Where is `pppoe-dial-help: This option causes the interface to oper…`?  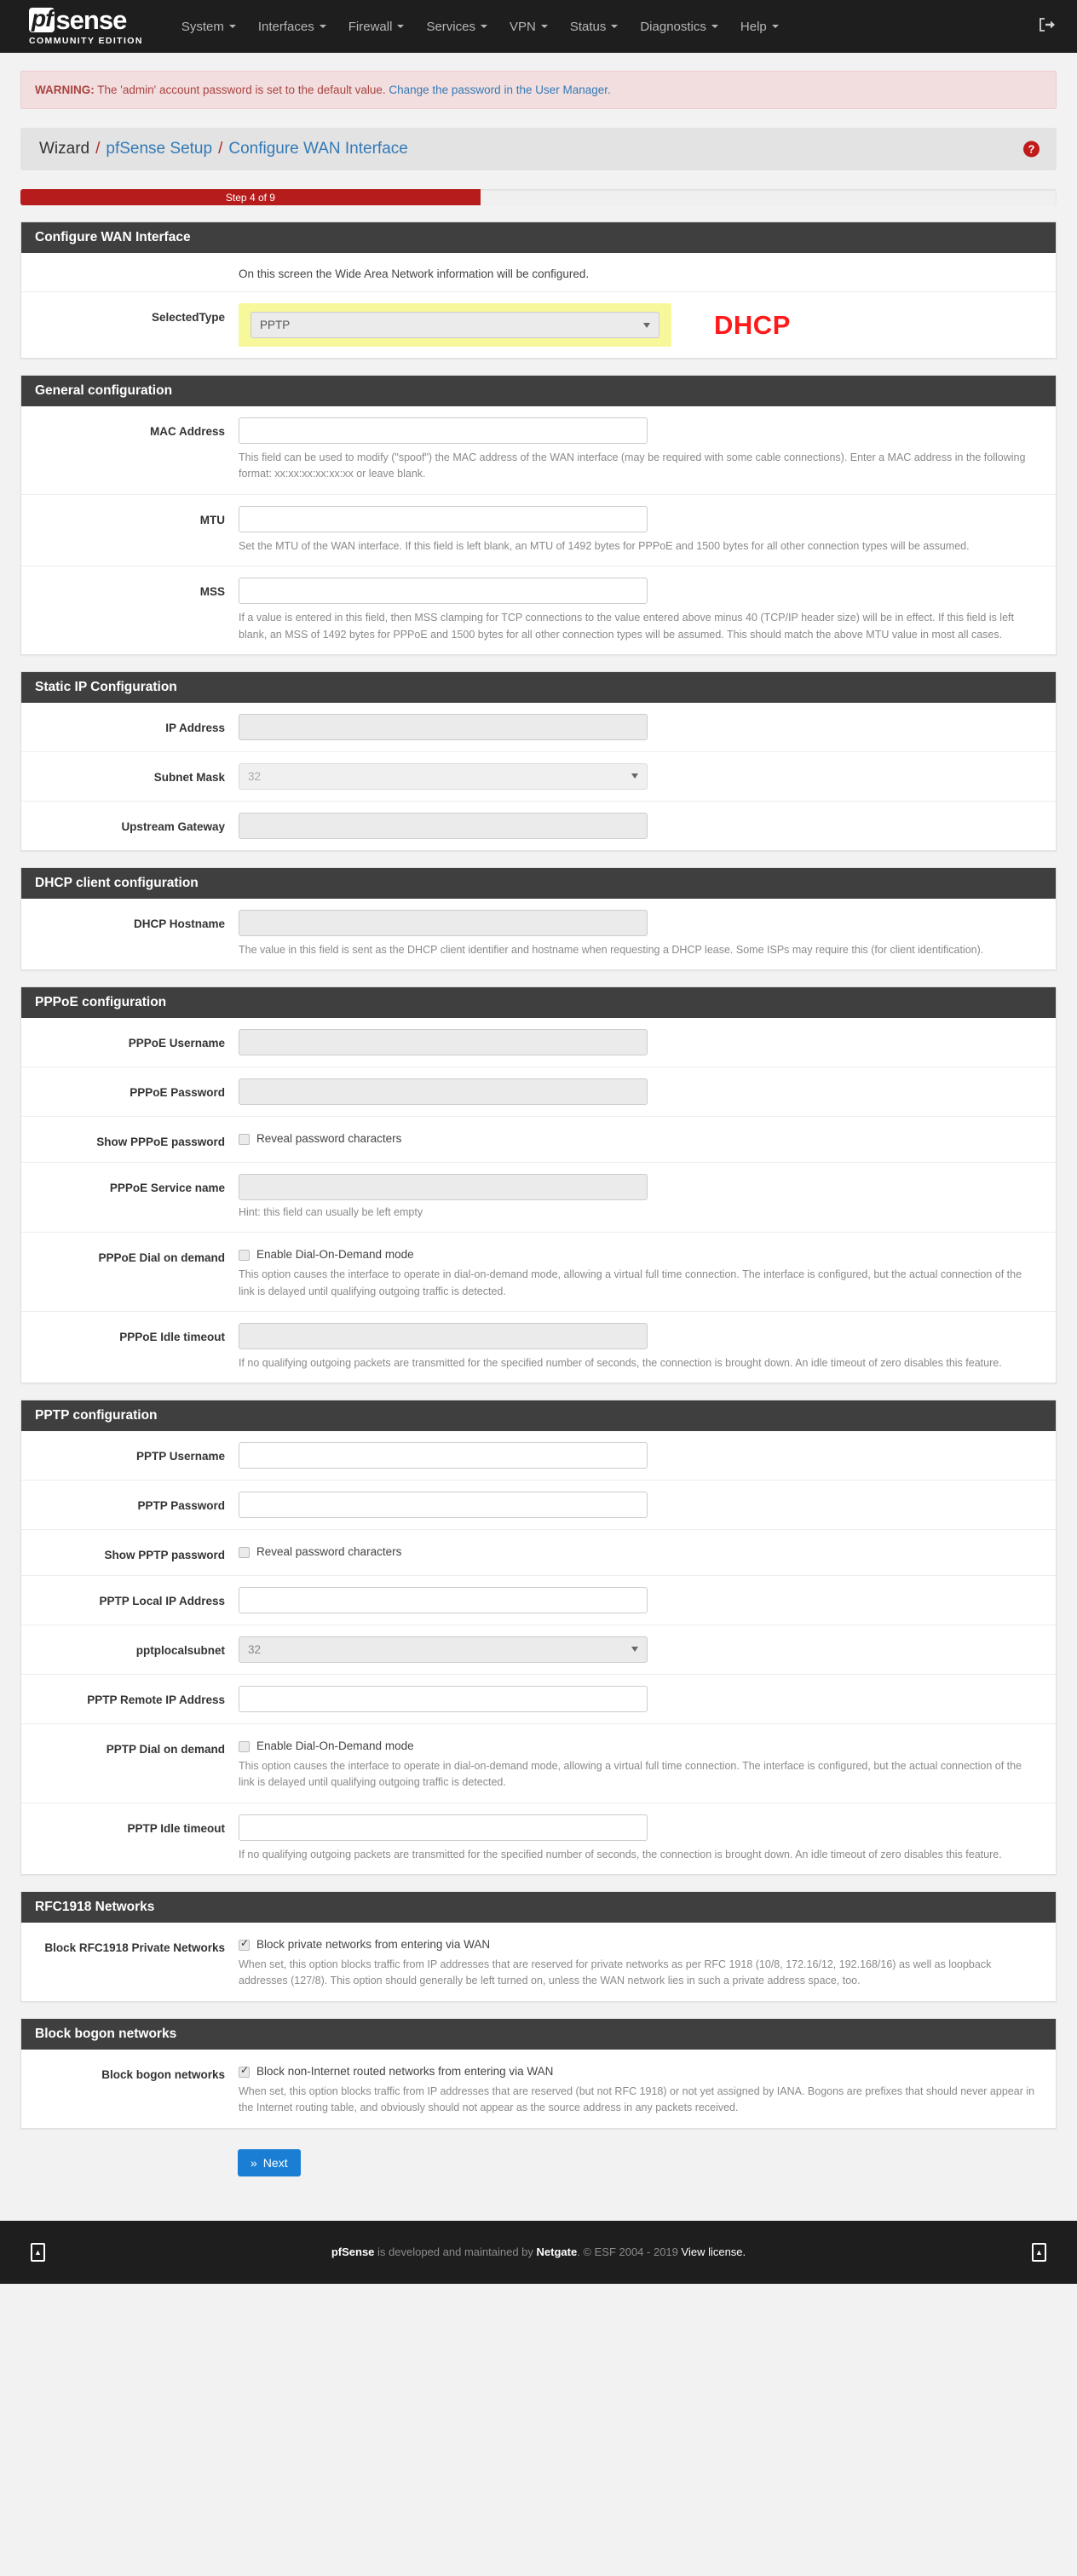 pppoe-dial-help: This option causes the interface to oper… is located at coordinates (630, 1283).